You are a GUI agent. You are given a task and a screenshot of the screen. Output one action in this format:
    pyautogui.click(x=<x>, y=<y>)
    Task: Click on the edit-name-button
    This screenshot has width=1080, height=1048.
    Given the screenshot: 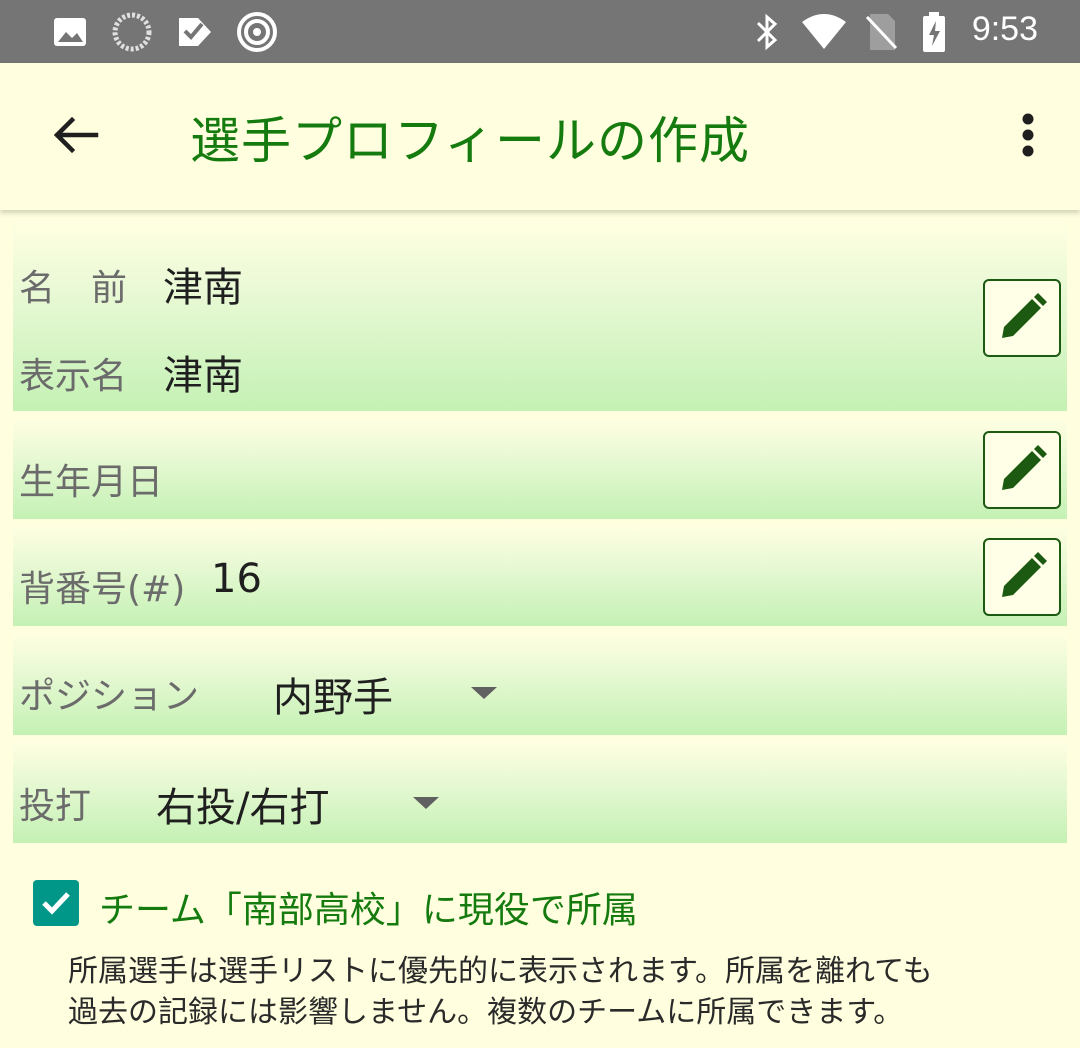 What is the action you would take?
    pyautogui.click(x=1022, y=318)
    